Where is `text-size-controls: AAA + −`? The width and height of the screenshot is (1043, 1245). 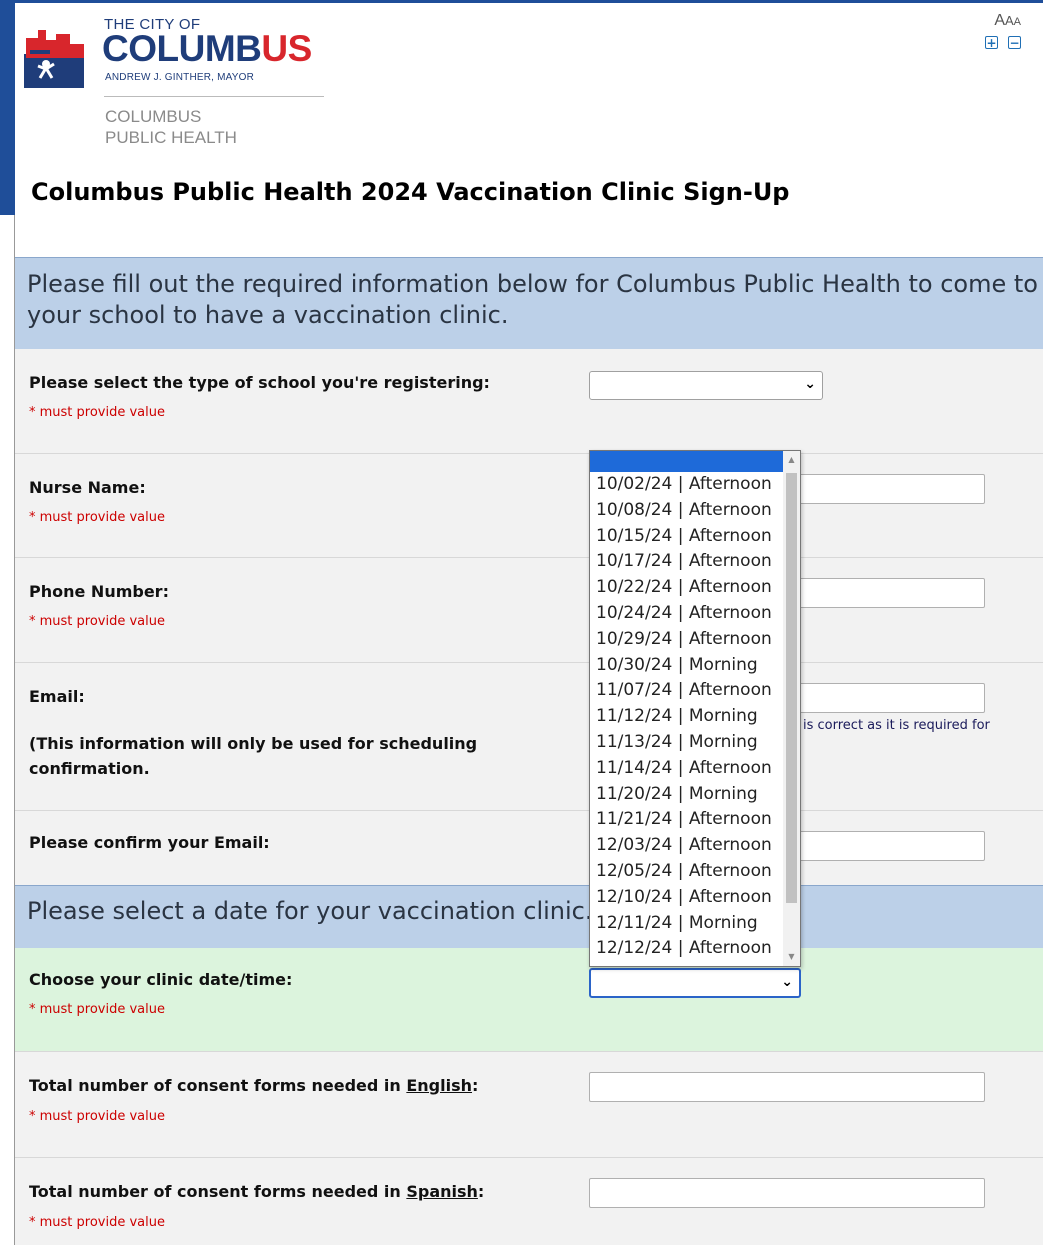
text-size-controls: AAA + − is located at coordinates (991, 30).